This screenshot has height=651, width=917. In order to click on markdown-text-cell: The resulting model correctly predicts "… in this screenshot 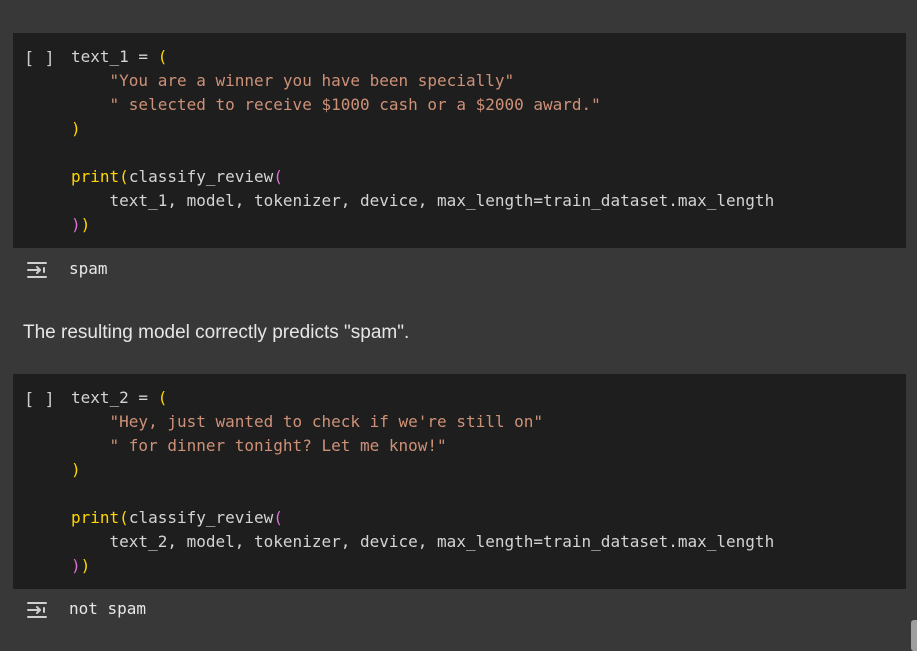, I will do `click(216, 333)`.